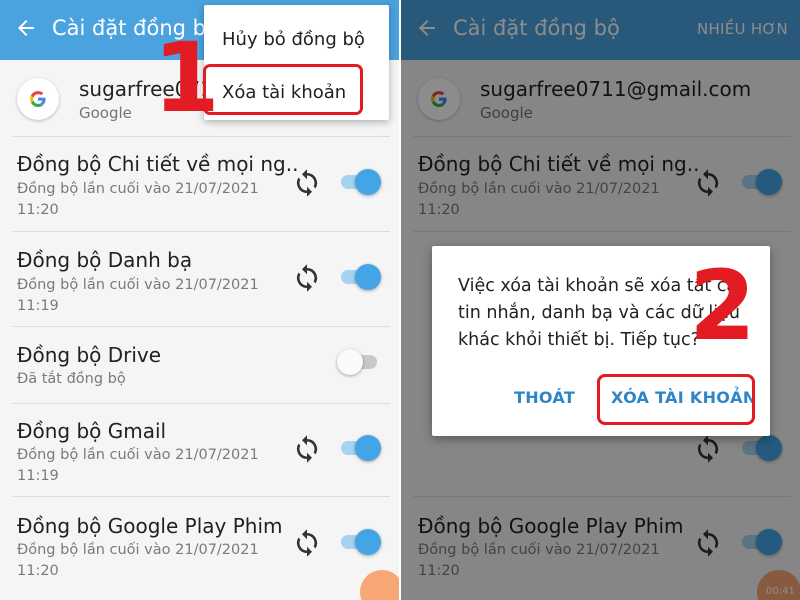 The height and width of the screenshot is (600, 800). Describe the element at coordinates (158, 164) in the screenshot. I see `sync-item-title: Đồng bộ Chi tiết về mọi ng..` at that location.